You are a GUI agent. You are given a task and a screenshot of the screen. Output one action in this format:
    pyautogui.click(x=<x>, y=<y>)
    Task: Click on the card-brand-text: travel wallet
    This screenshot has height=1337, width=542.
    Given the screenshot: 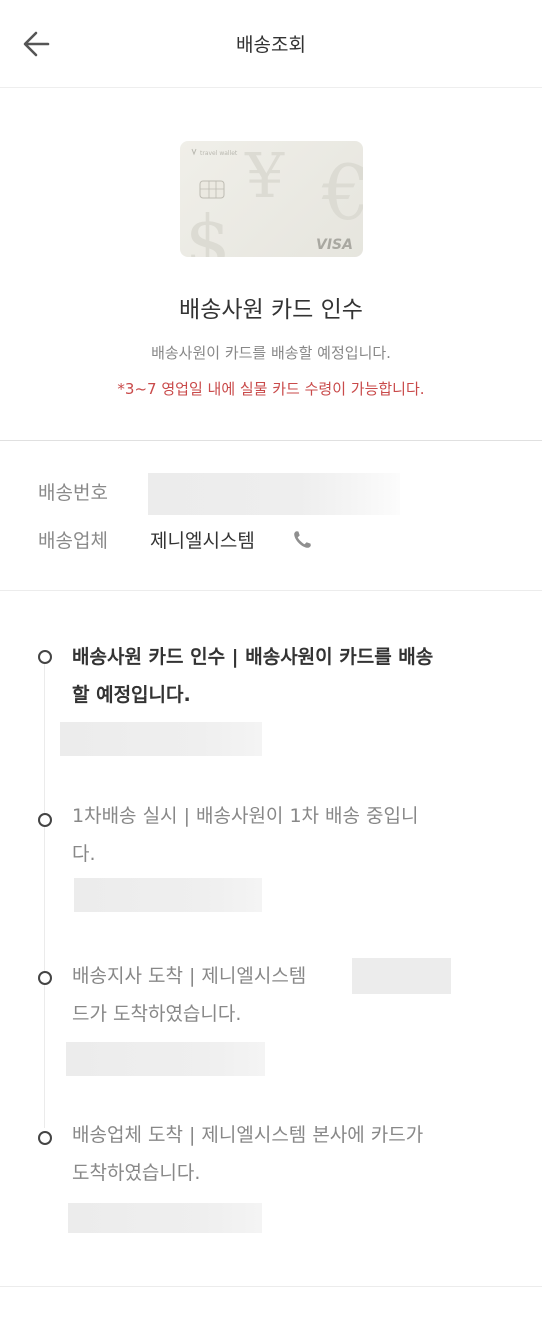 What is the action you would take?
    pyautogui.click(x=219, y=153)
    